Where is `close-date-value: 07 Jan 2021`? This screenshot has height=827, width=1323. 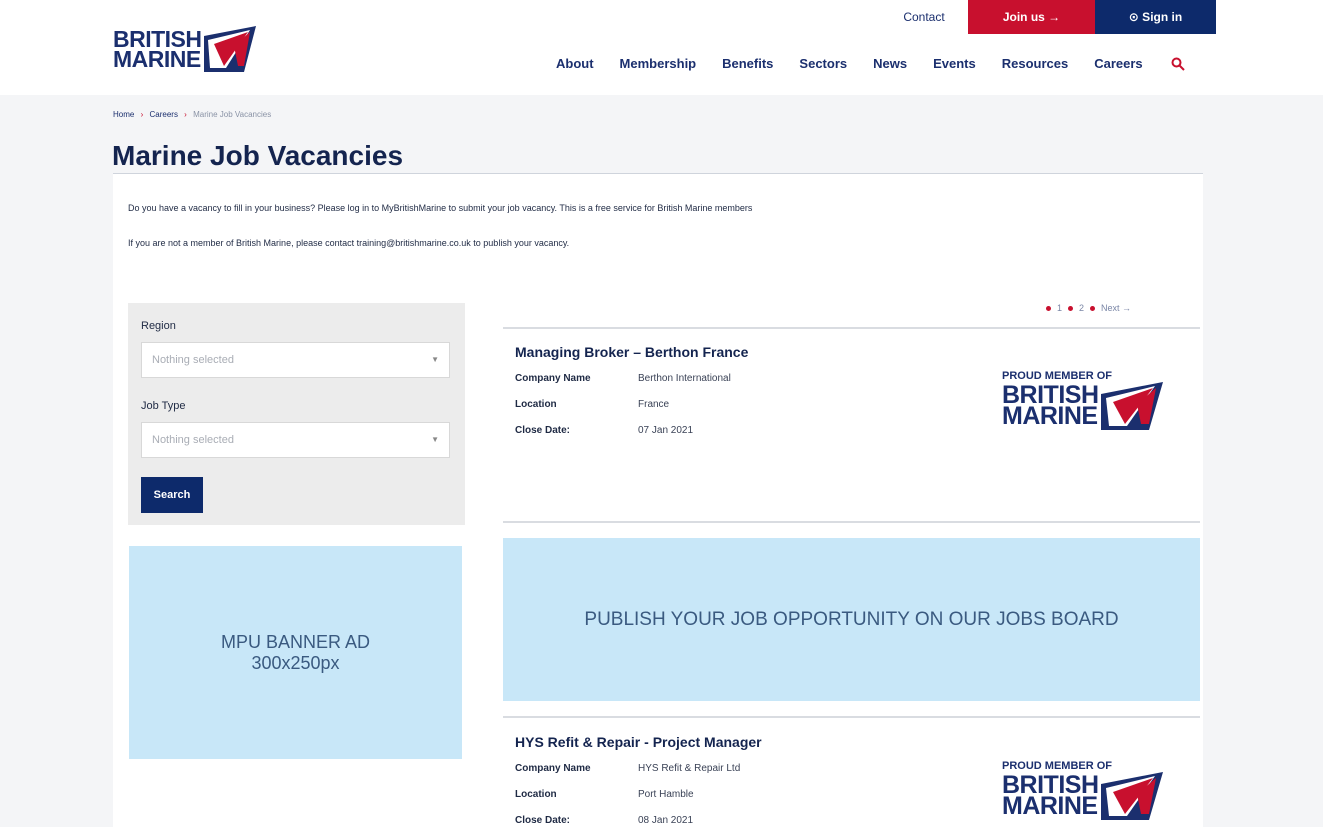 close-date-value: 07 Jan 2021 is located at coordinates (666, 430).